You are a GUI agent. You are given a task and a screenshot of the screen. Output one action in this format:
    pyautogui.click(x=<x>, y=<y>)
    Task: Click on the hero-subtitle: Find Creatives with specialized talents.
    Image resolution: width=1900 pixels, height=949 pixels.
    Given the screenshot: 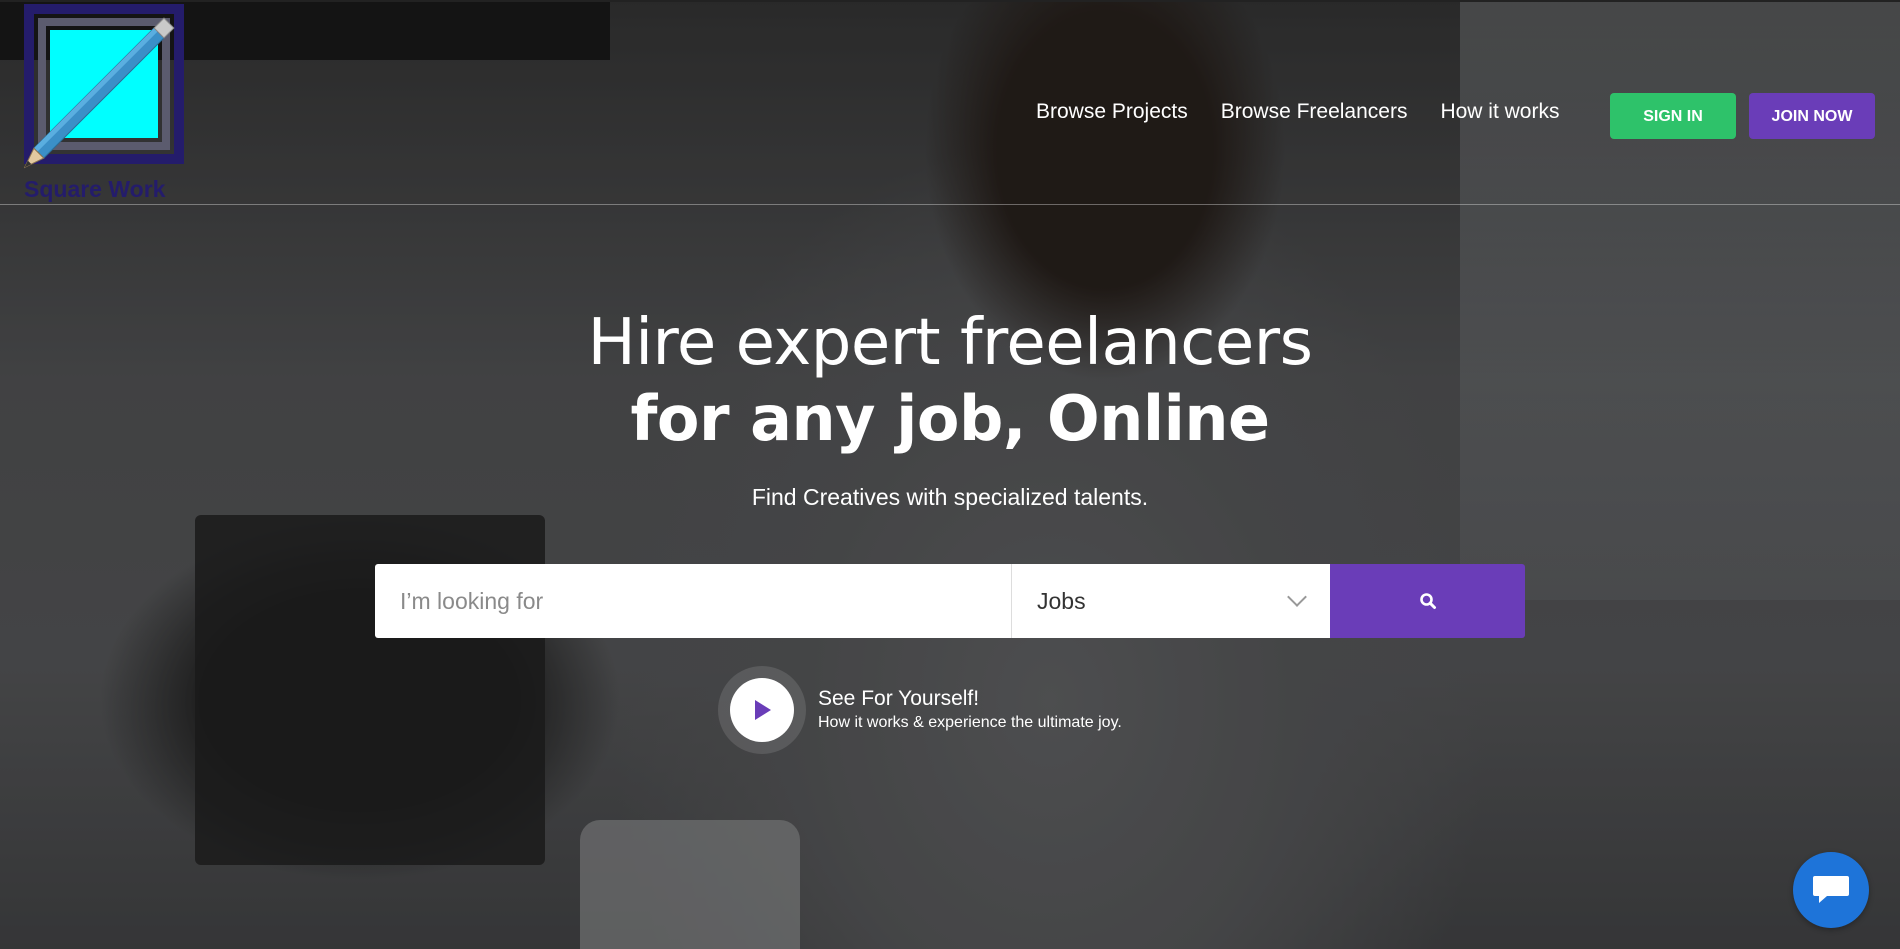 What is the action you would take?
    pyautogui.click(x=950, y=497)
    